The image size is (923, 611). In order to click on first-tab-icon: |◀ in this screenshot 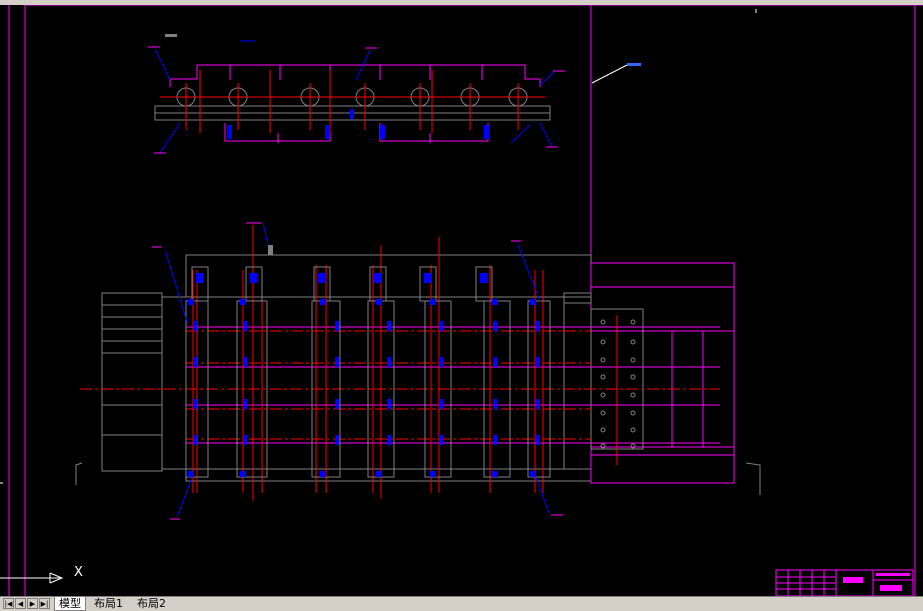, I will do `click(8, 603)`.